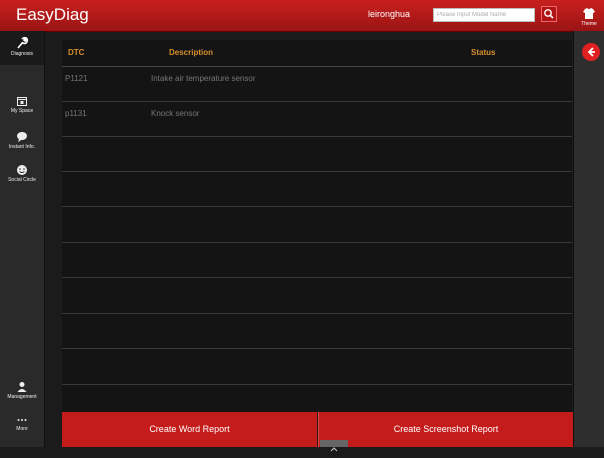 This screenshot has height=458, width=604. What do you see at coordinates (334, 449) in the screenshot?
I see `chevron-up-icon` at bounding box center [334, 449].